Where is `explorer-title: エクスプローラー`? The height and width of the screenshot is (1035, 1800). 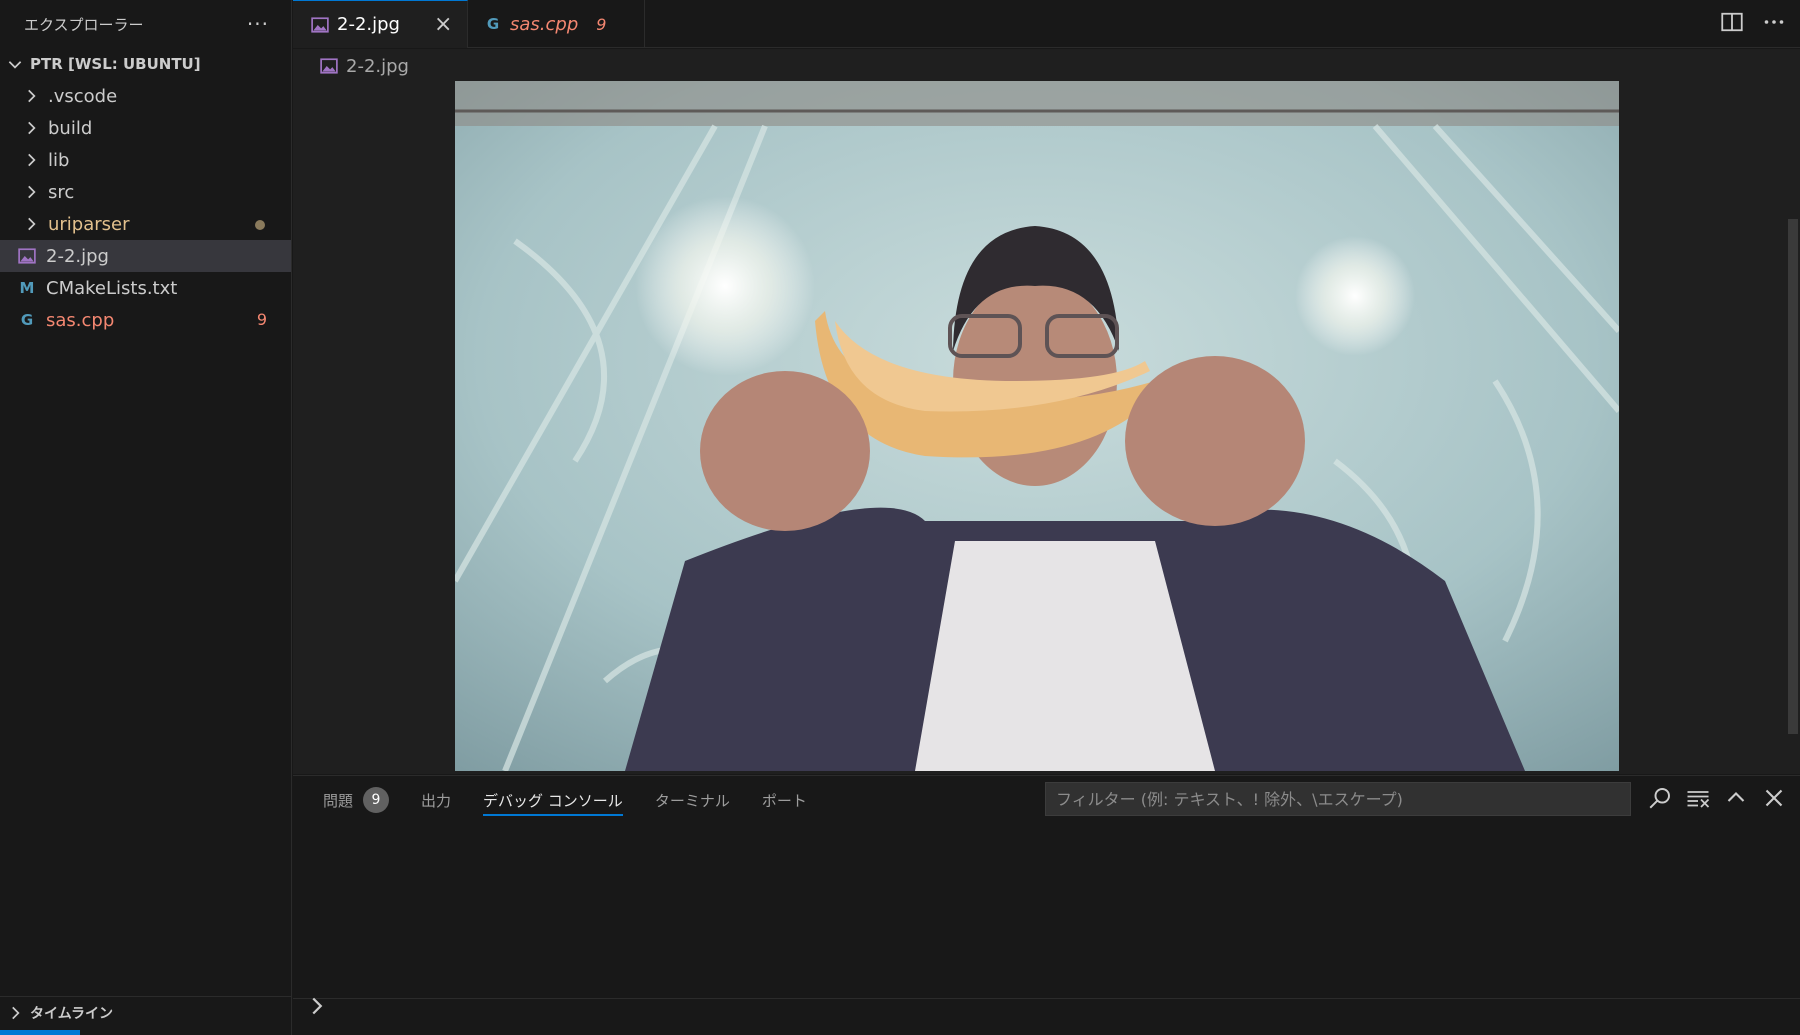 explorer-title: エクスプローラー is located at coordinates (84, 24).